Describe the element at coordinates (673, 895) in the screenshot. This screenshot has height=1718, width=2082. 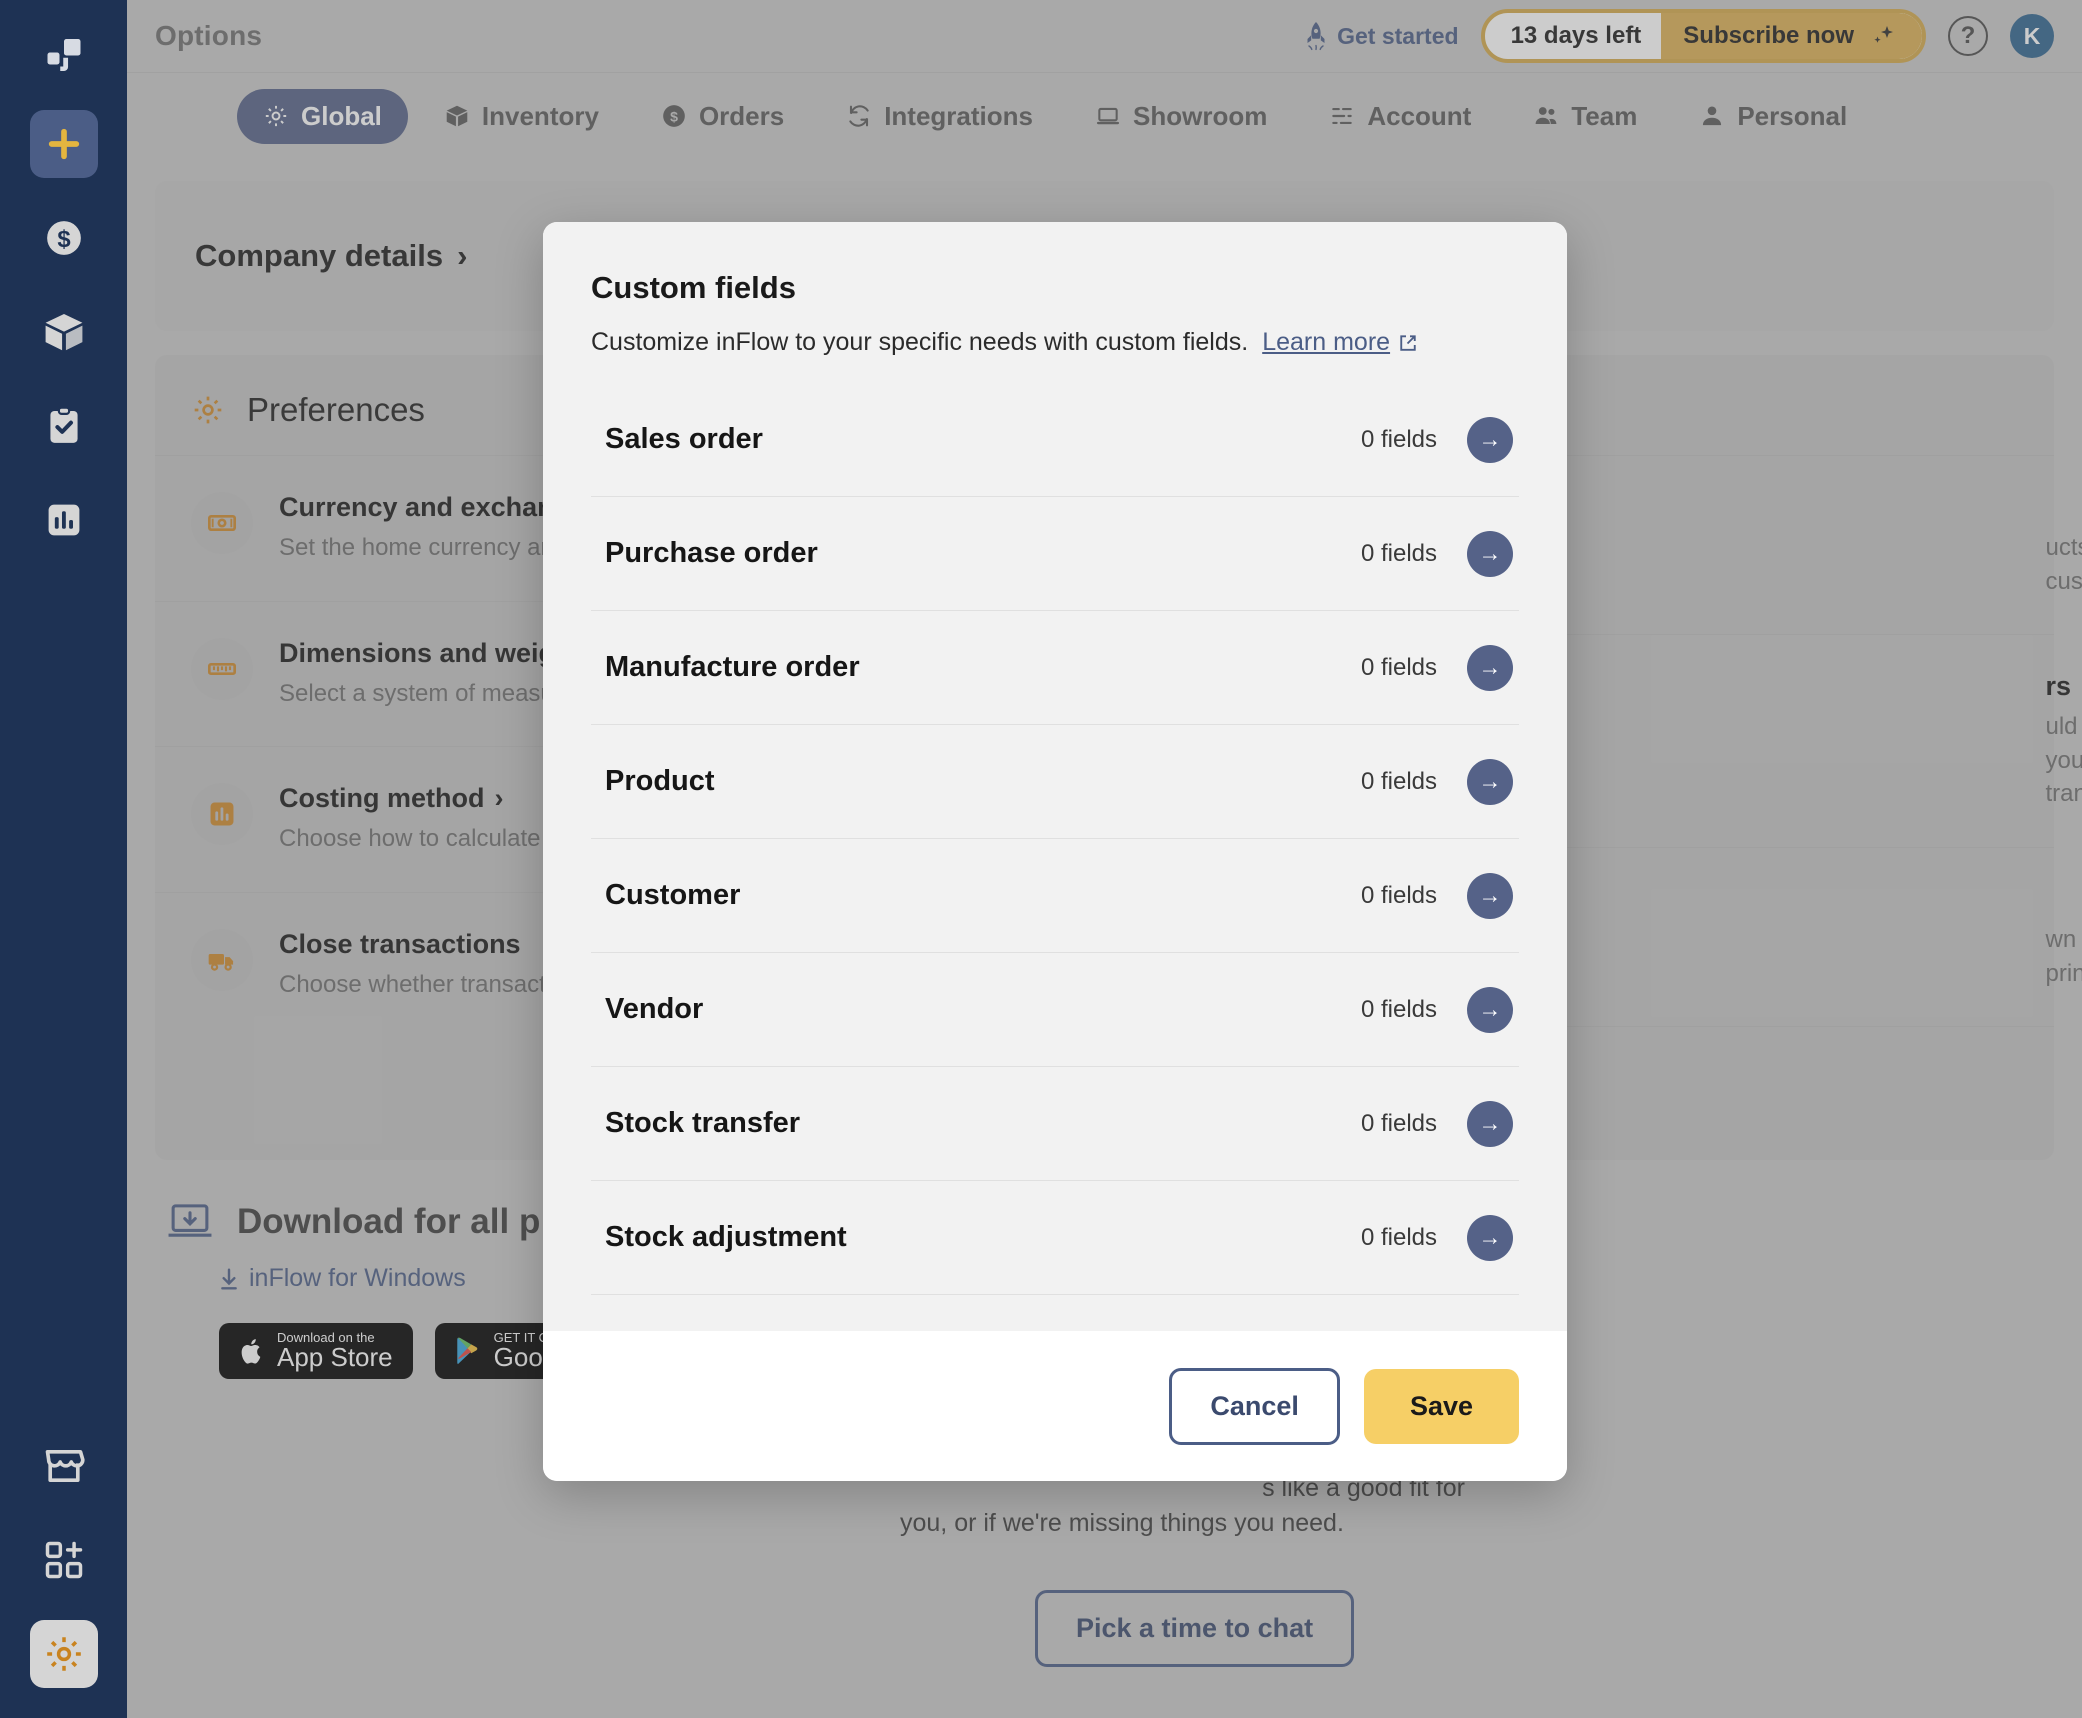
I see `row-name: Customer` at that location.